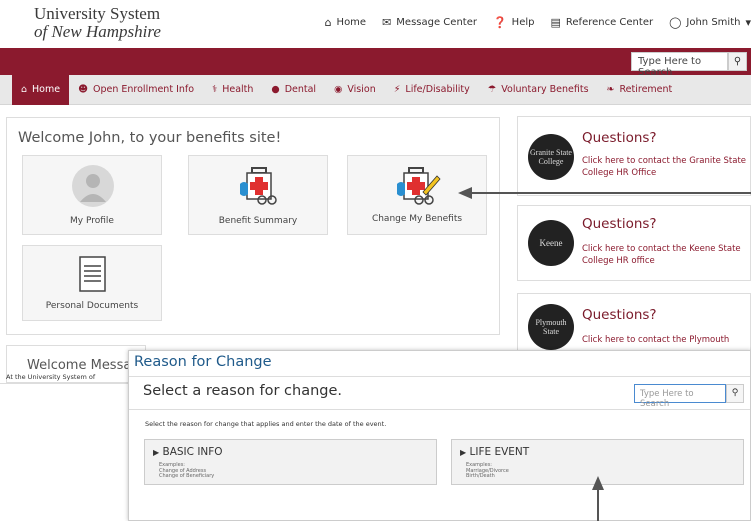 This screenshot has height=521, width=751. Describe the element at coordinates (419, 186) in the screenshot. I see `edit-benefits-icon` at that location.